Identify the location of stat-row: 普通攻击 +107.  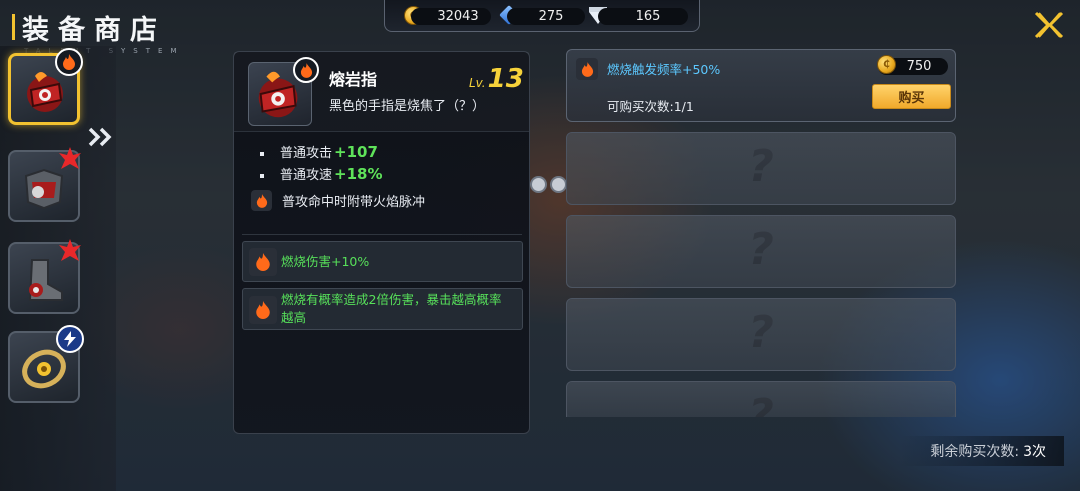
(319, 151).